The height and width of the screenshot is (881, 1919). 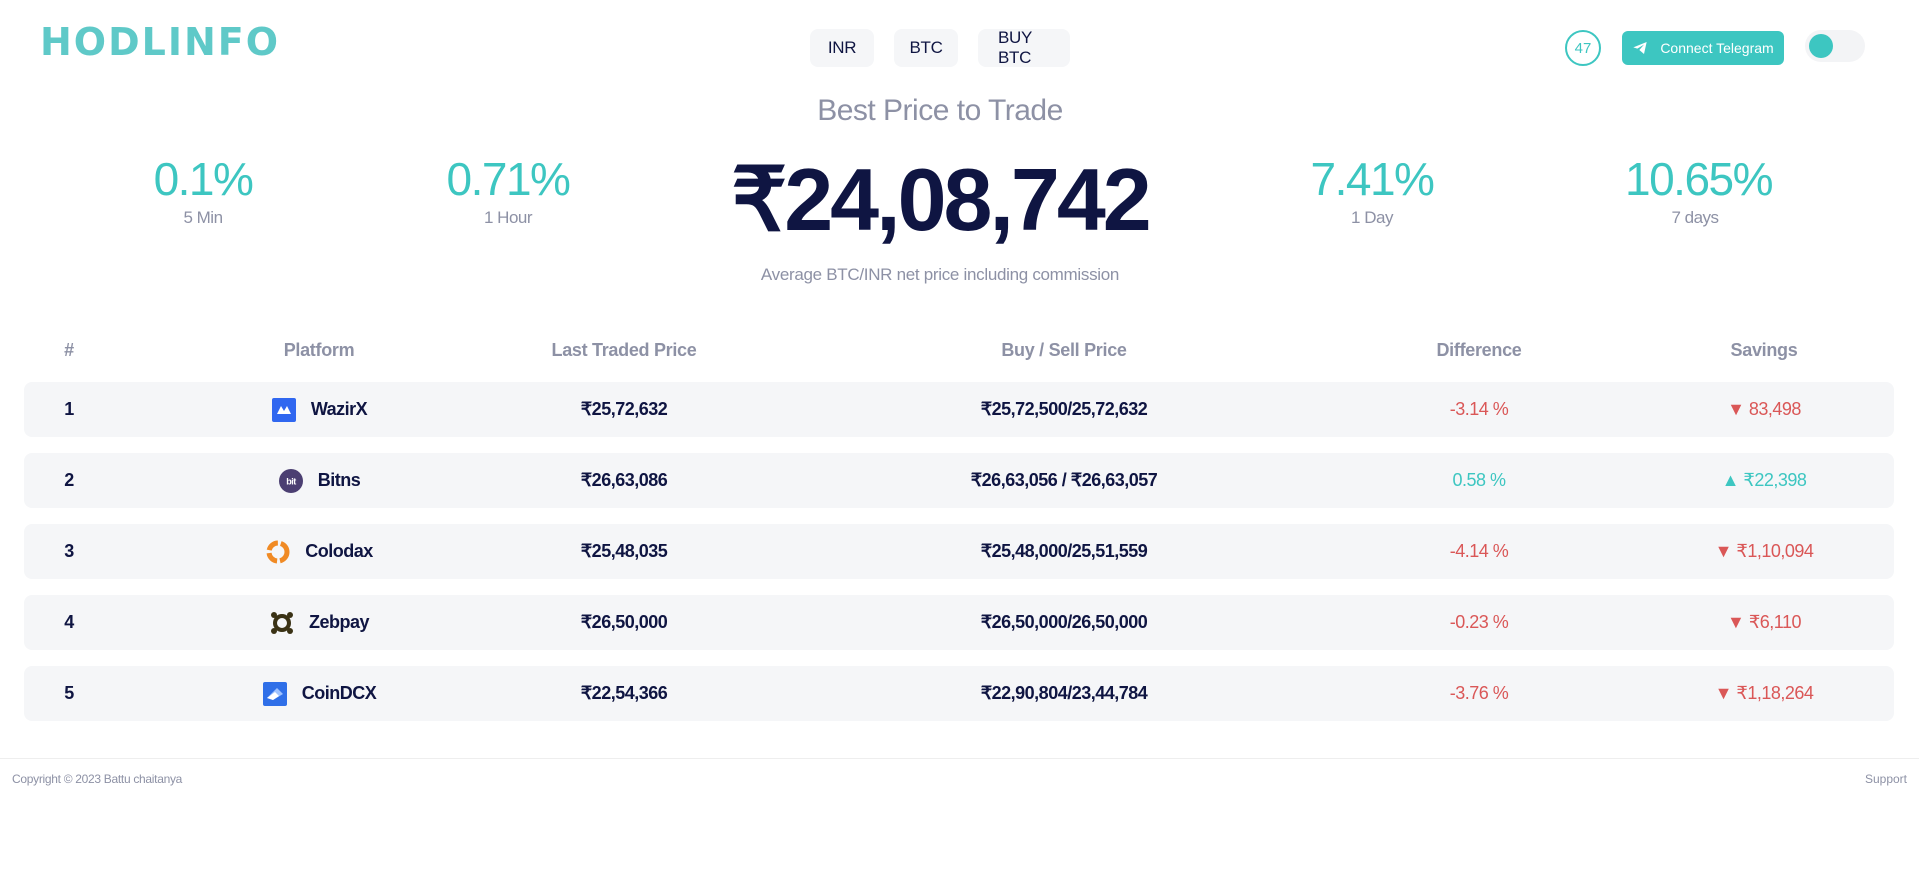 What do you see at coordinates (339, 480) in the screenshot?
I see `platform-name: Bitns` at bounding box center [339, 480].